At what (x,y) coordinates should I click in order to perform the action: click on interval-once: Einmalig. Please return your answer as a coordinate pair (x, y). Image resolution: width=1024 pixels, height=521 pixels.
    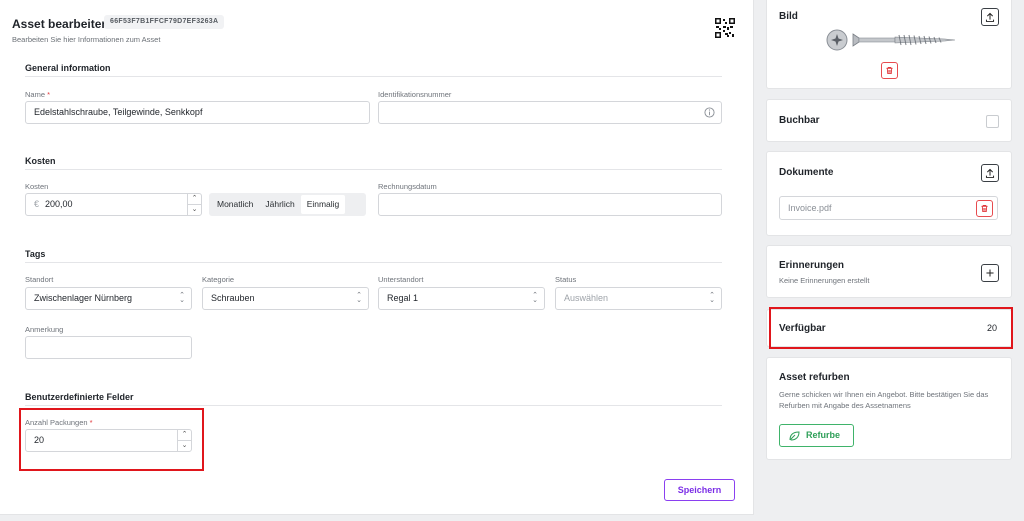
    Looking at the image, I should click on (323, 204).